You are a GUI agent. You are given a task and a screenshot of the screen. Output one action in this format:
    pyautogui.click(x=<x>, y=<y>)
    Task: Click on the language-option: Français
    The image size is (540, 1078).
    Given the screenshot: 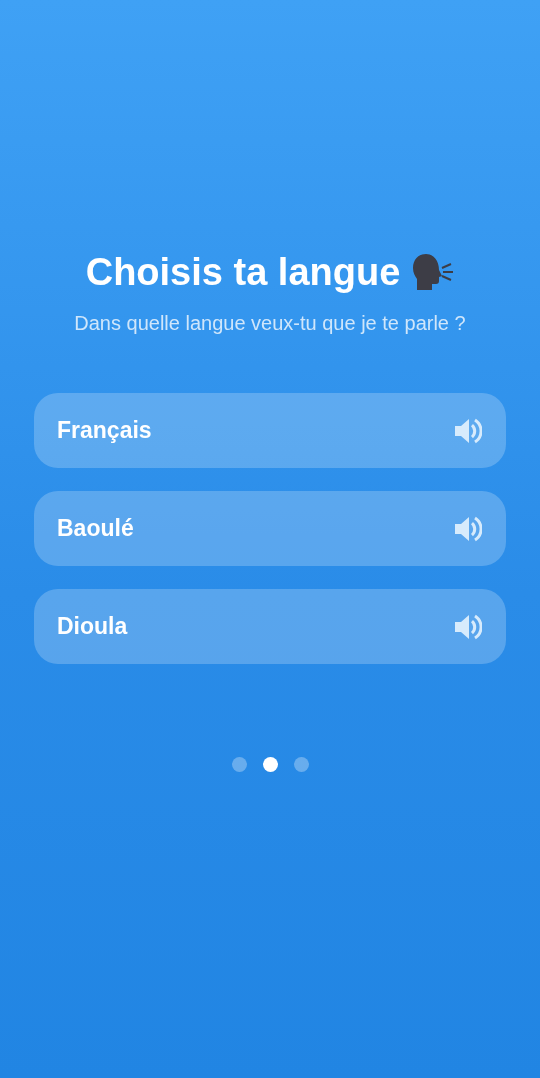 What is the action you would take?
    pyautogui.click(x=270, y=430)
    